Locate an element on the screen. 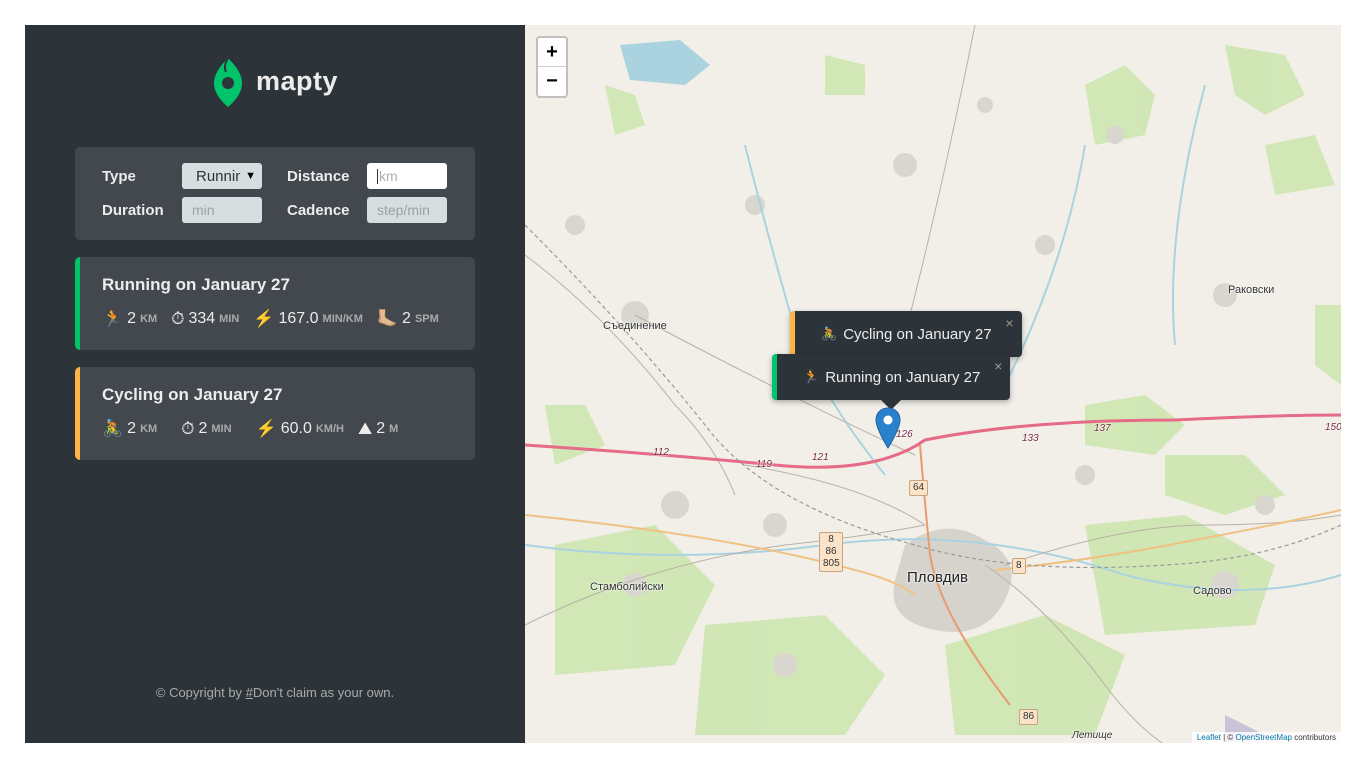 This screenshot has height=768, width=1366. road-shield-number: 86 is located at coordinates (831, 551).